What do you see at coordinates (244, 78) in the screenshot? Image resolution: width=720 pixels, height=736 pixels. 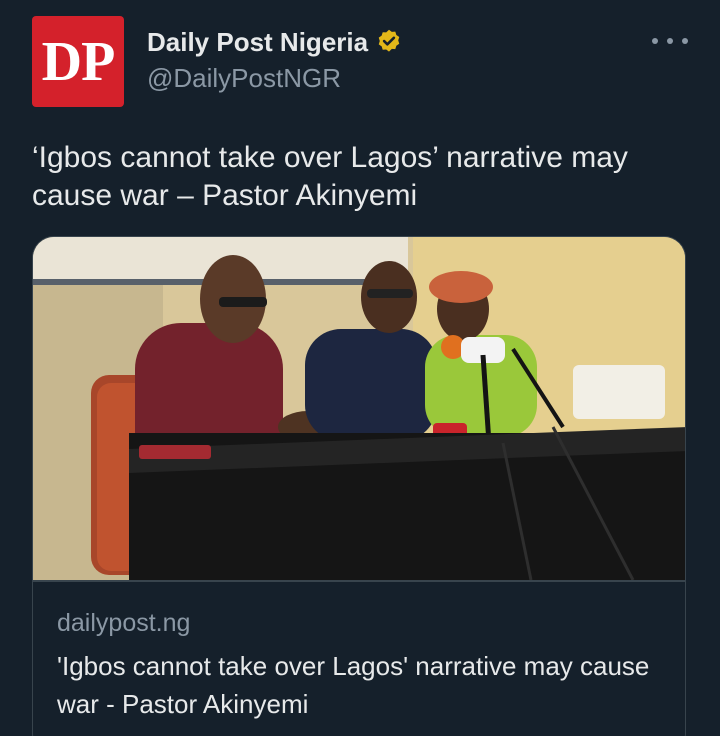 I see `author-handle: @DailyPostNGR` at bounding box center [244, 78].